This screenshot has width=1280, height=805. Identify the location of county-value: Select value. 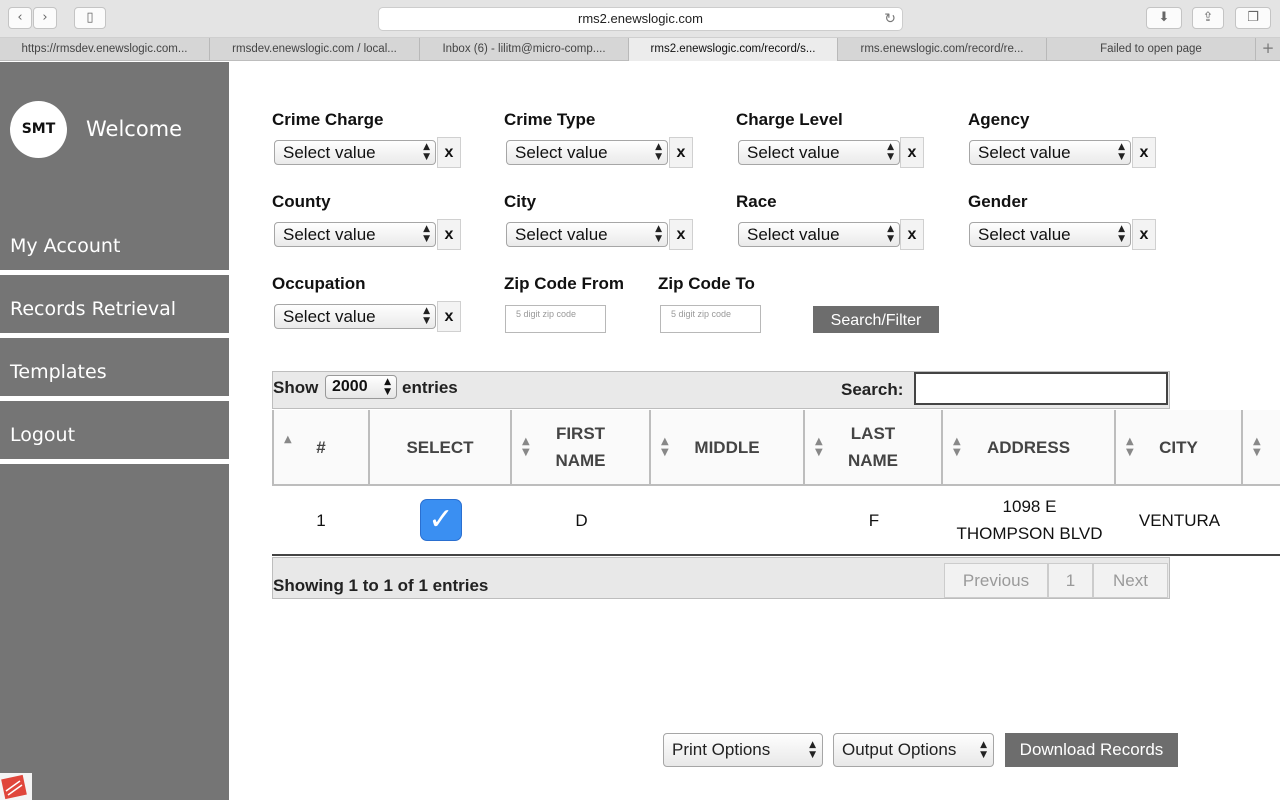
(329, 234).